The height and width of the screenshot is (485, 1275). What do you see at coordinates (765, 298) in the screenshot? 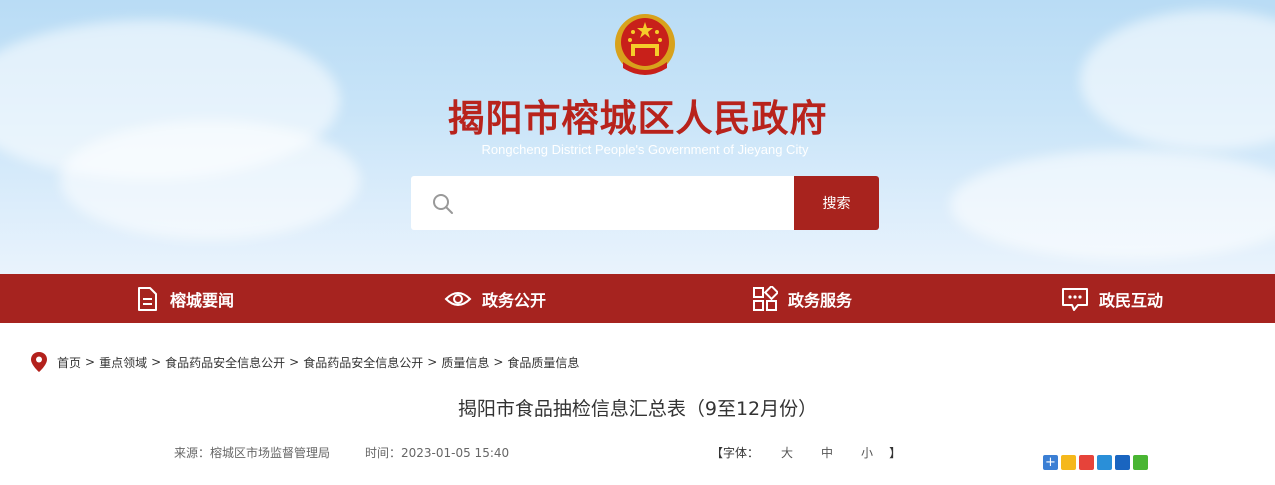
I see `grid-icon` at bounding box center [765, 298].